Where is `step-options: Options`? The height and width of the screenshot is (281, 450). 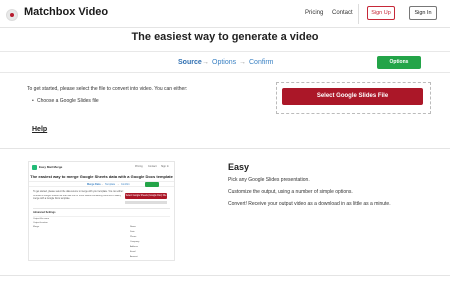
step-options: Options is located at coordinates (224, 62).